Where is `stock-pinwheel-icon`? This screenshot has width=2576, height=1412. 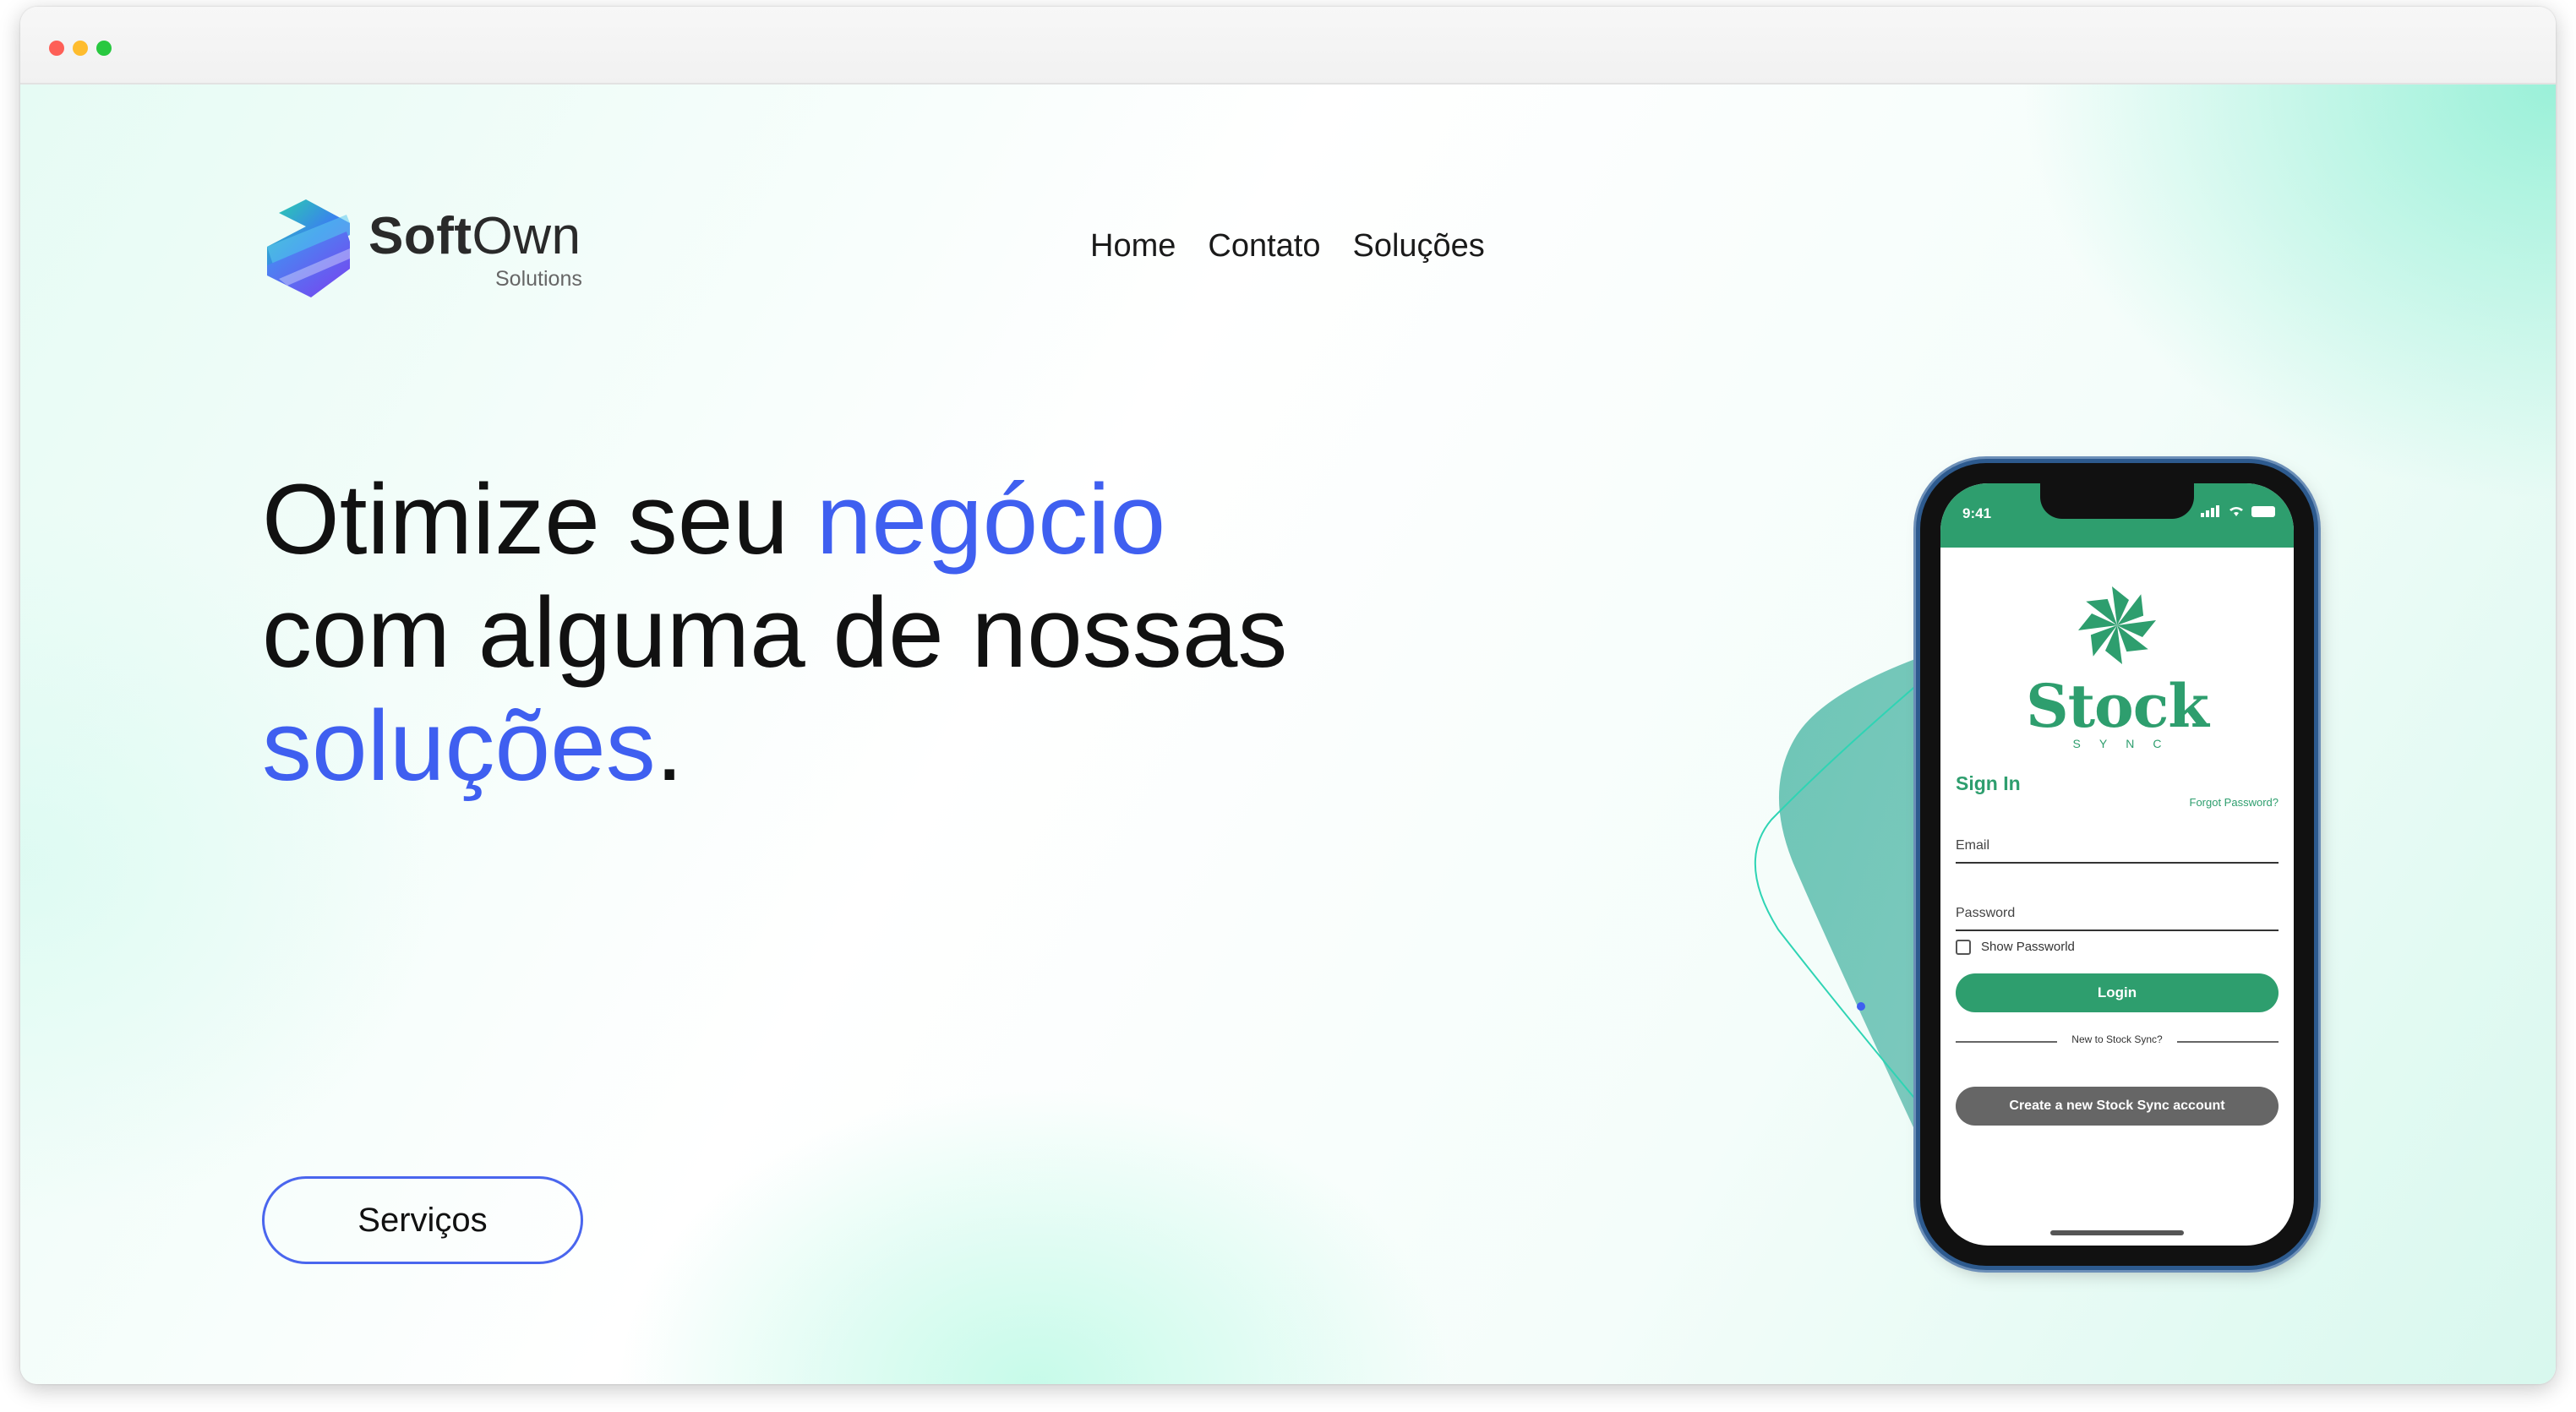
stock-pinwheel-icon is located at coordinates (2117, 625).